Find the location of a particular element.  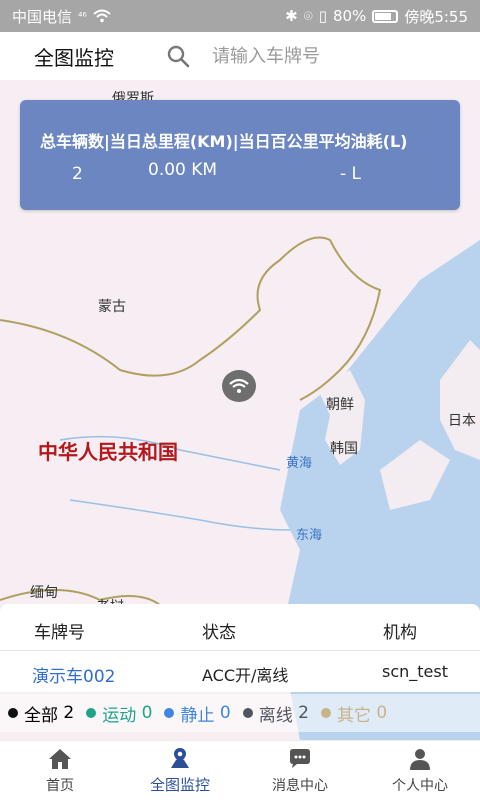

tab-home: 首页 is located at coordinates (60, 770).